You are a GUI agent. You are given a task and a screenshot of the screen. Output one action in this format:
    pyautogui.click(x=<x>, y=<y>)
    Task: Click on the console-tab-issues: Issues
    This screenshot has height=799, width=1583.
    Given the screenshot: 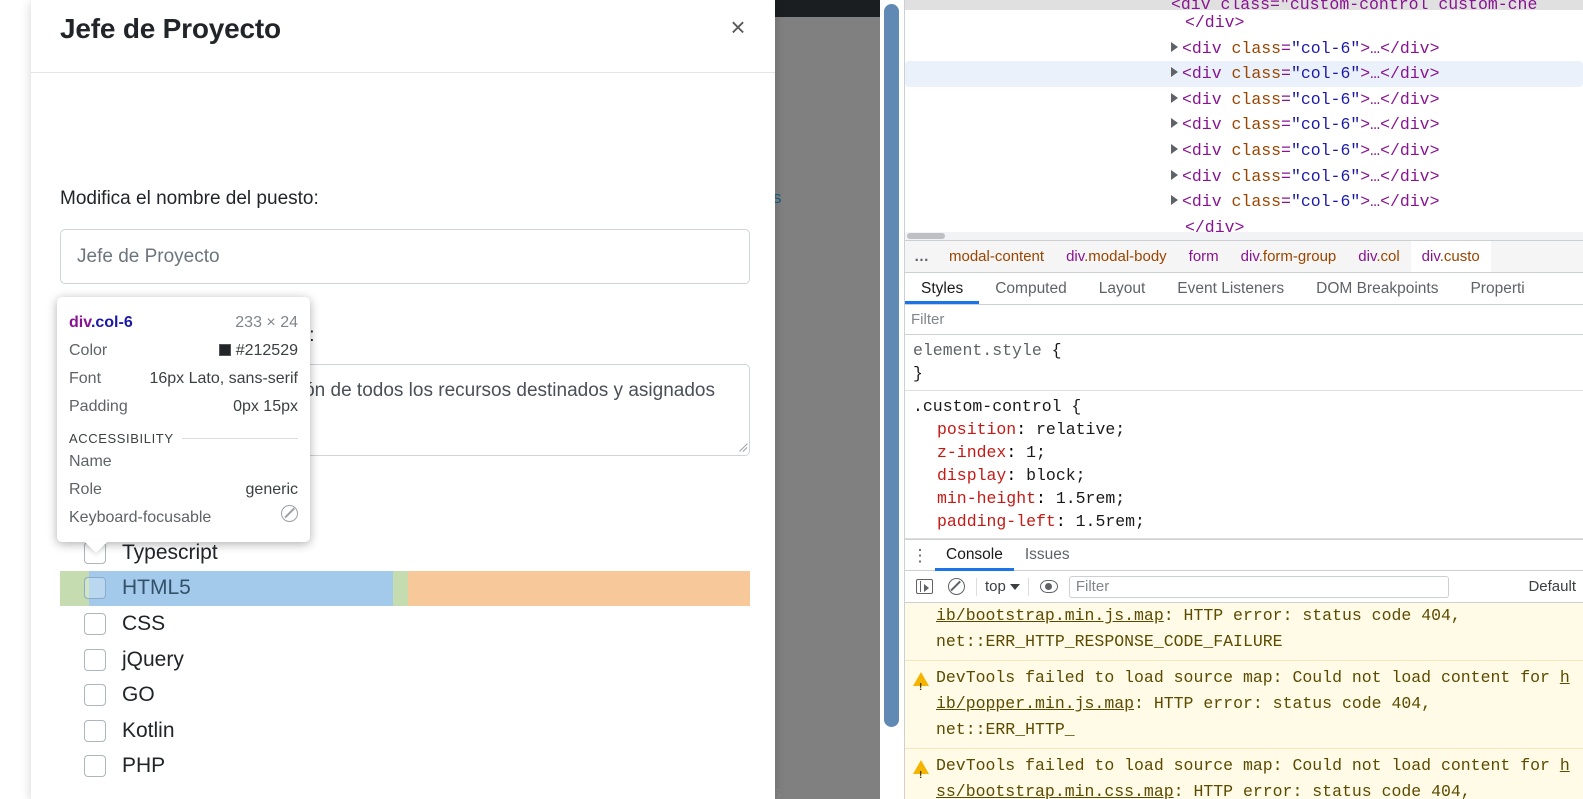 What is the action you would take?
    pyautogui.click(x=1047, y=555)
    